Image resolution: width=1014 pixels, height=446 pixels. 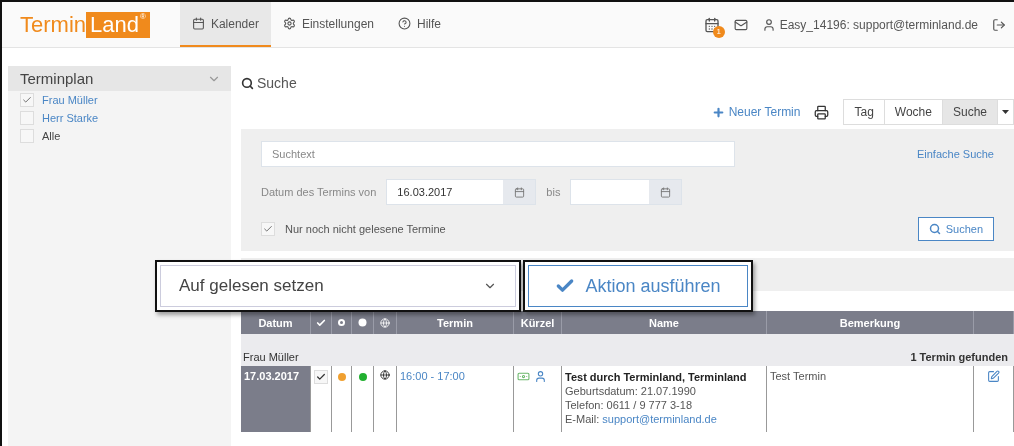 I want to click on customer-detail: Geburtsdatum: 21.07.1990, so click(x=630, y=391).